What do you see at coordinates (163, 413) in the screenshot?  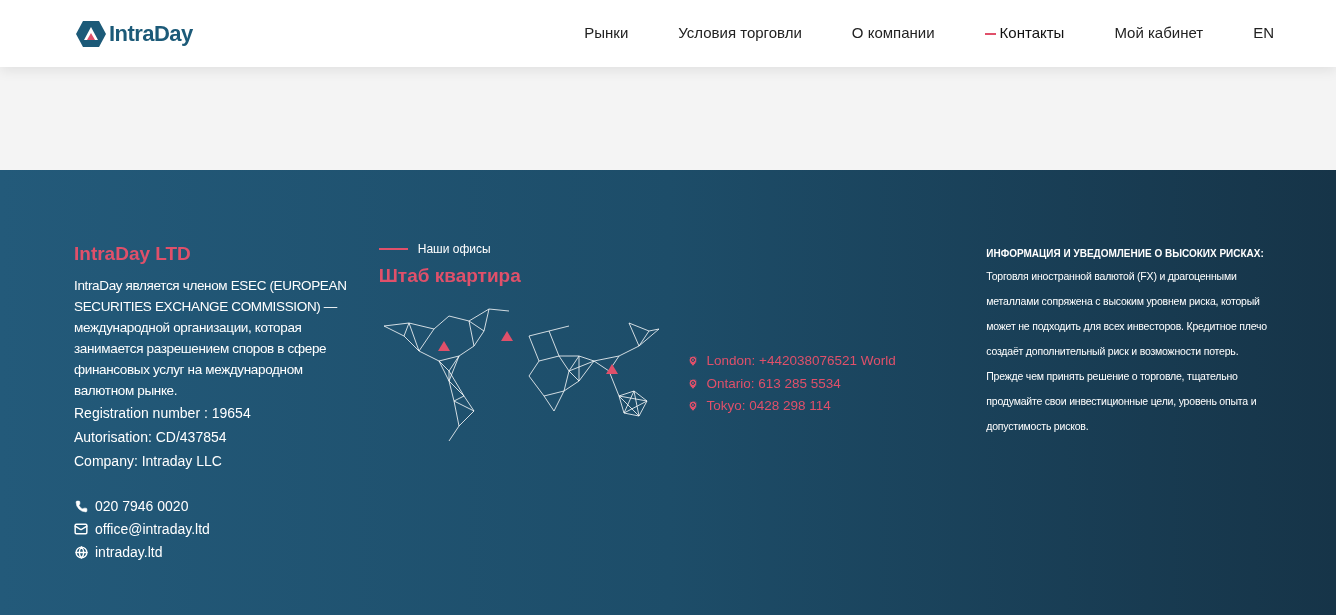 I see `company-detail: Registration number : 19654` at bounding box center [163, 413].